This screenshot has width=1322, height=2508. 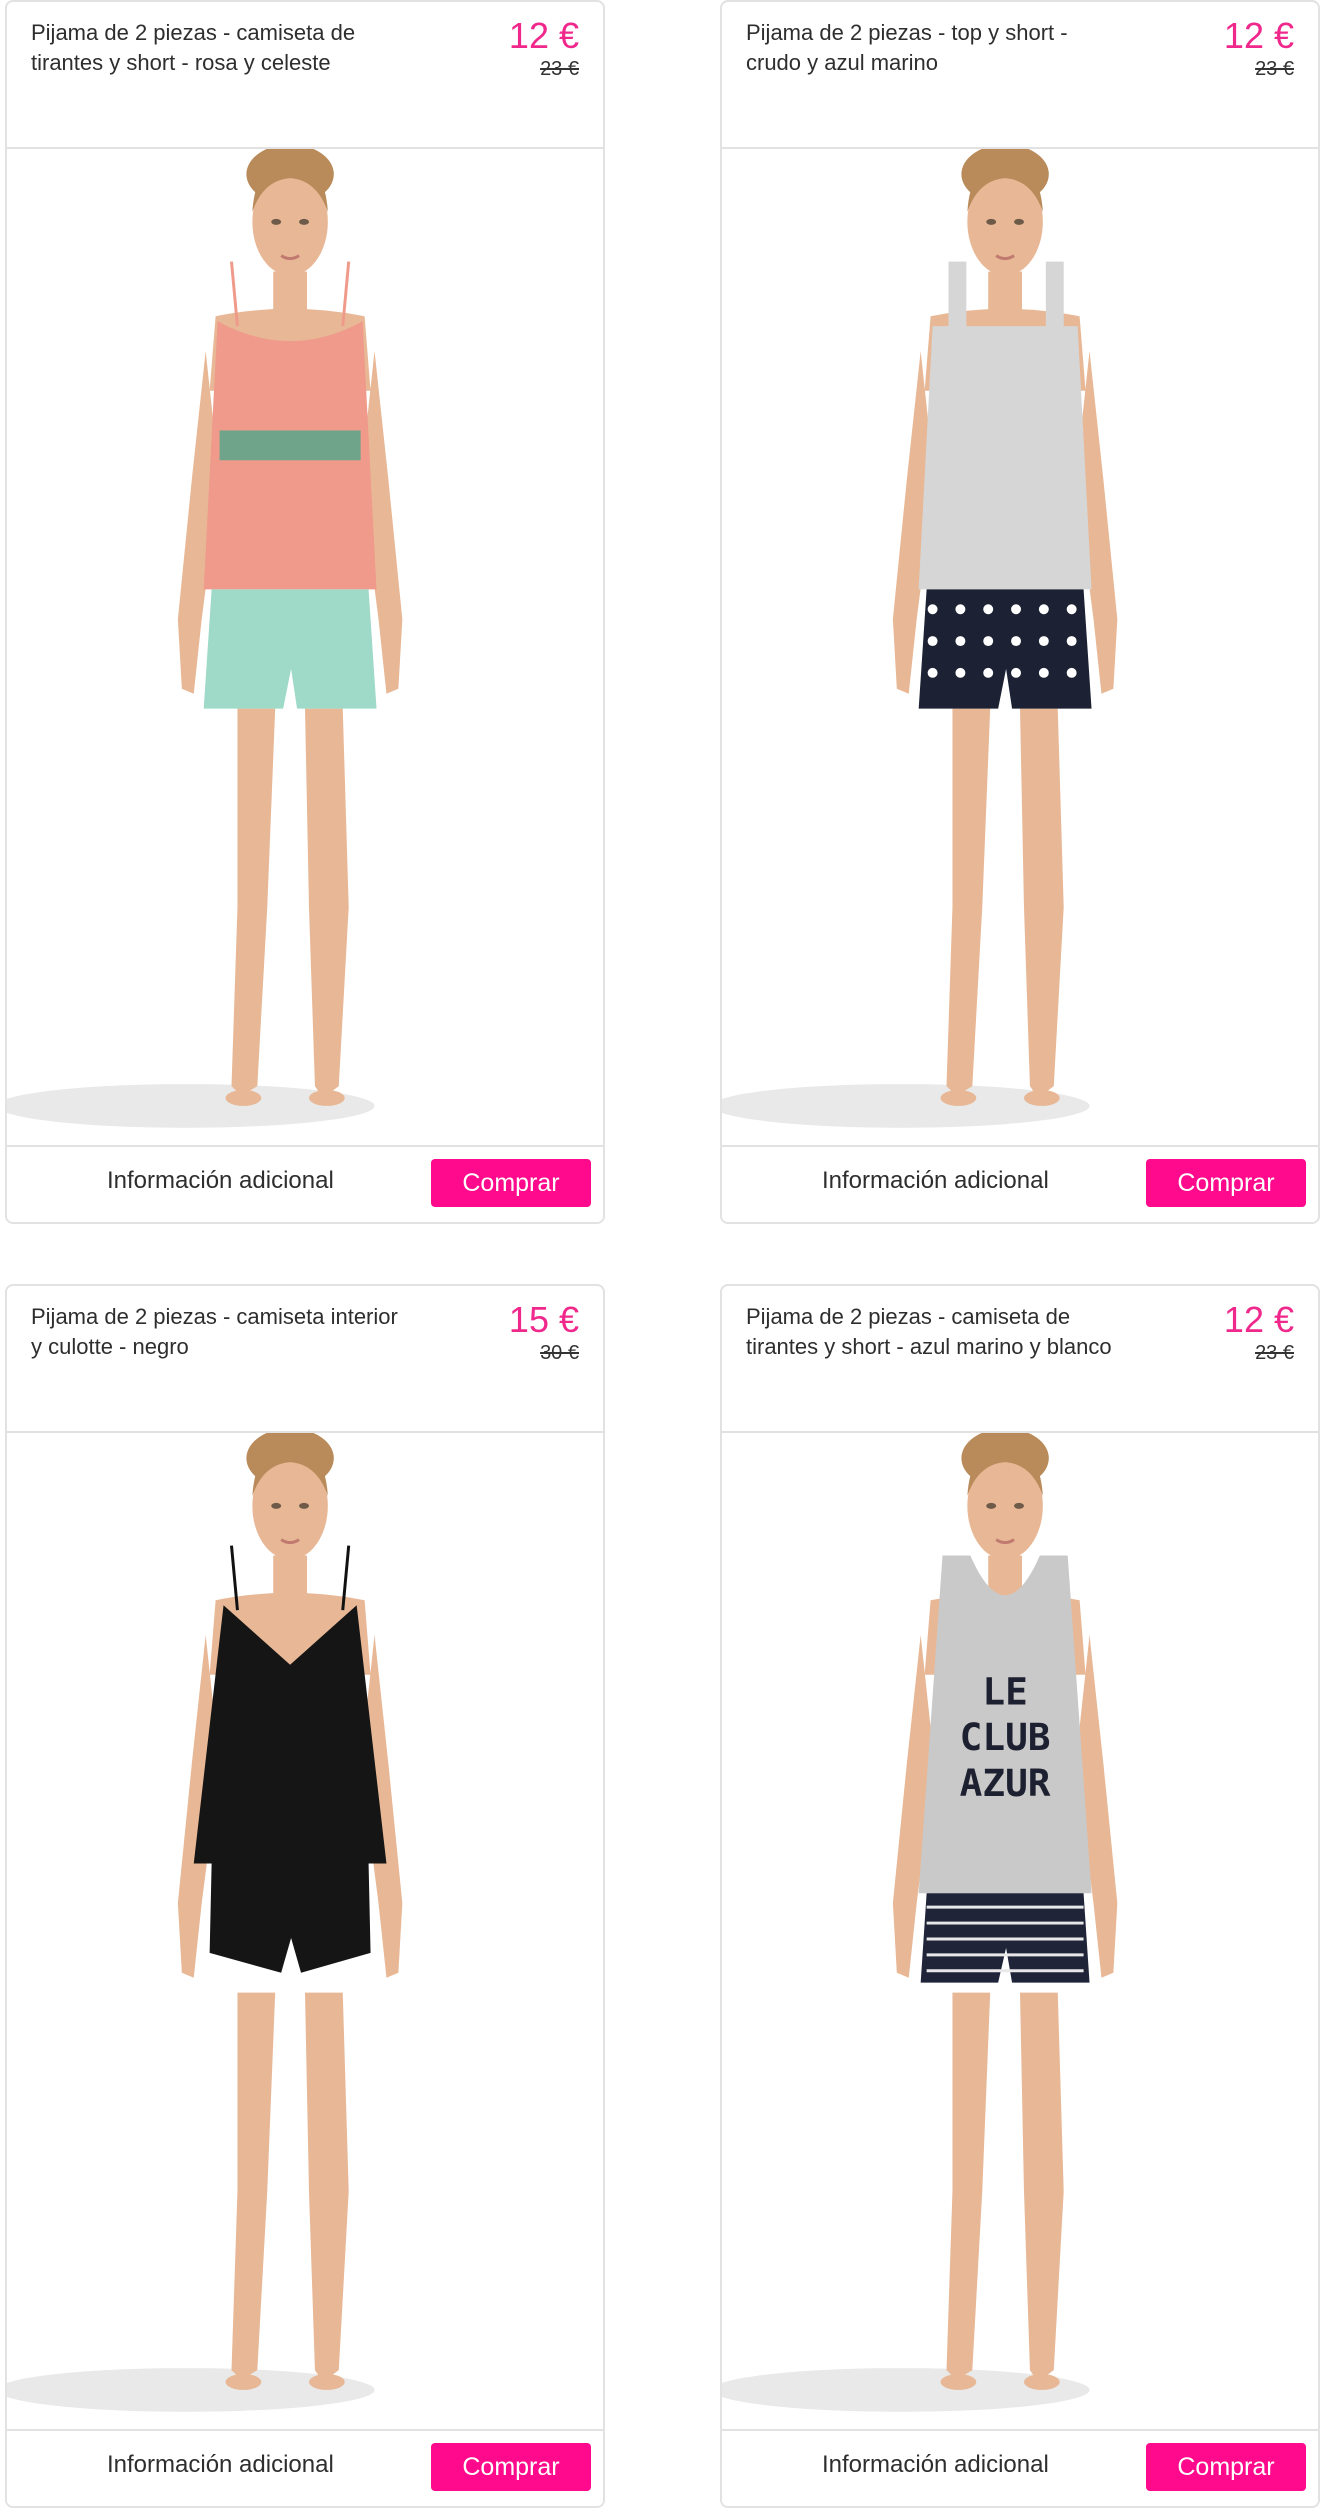 What do you see at coordinates (1005, 1737) in the screenshot?
I see `svg-text: CLUB` at bounding box center [1005, 1737].